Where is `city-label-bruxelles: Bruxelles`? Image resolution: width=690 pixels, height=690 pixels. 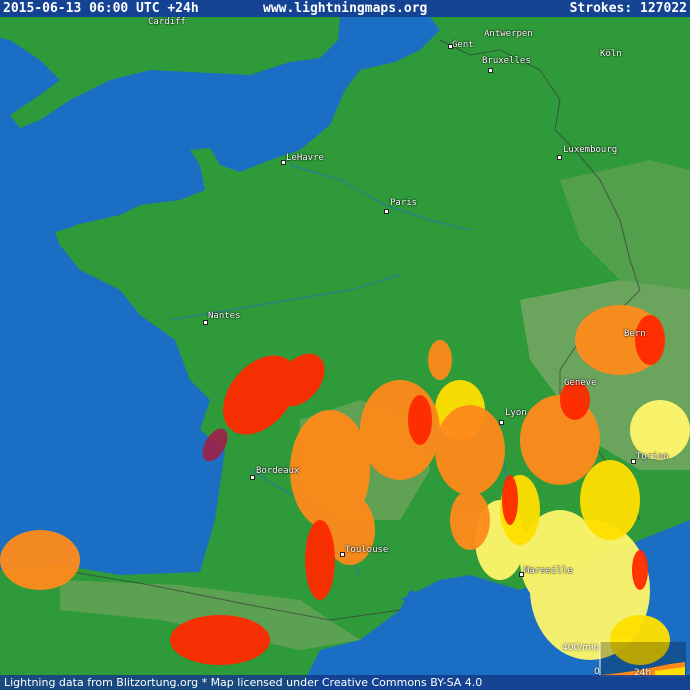 city-label-bruxelles: Bruxelles is located at coordinates (506, 61).